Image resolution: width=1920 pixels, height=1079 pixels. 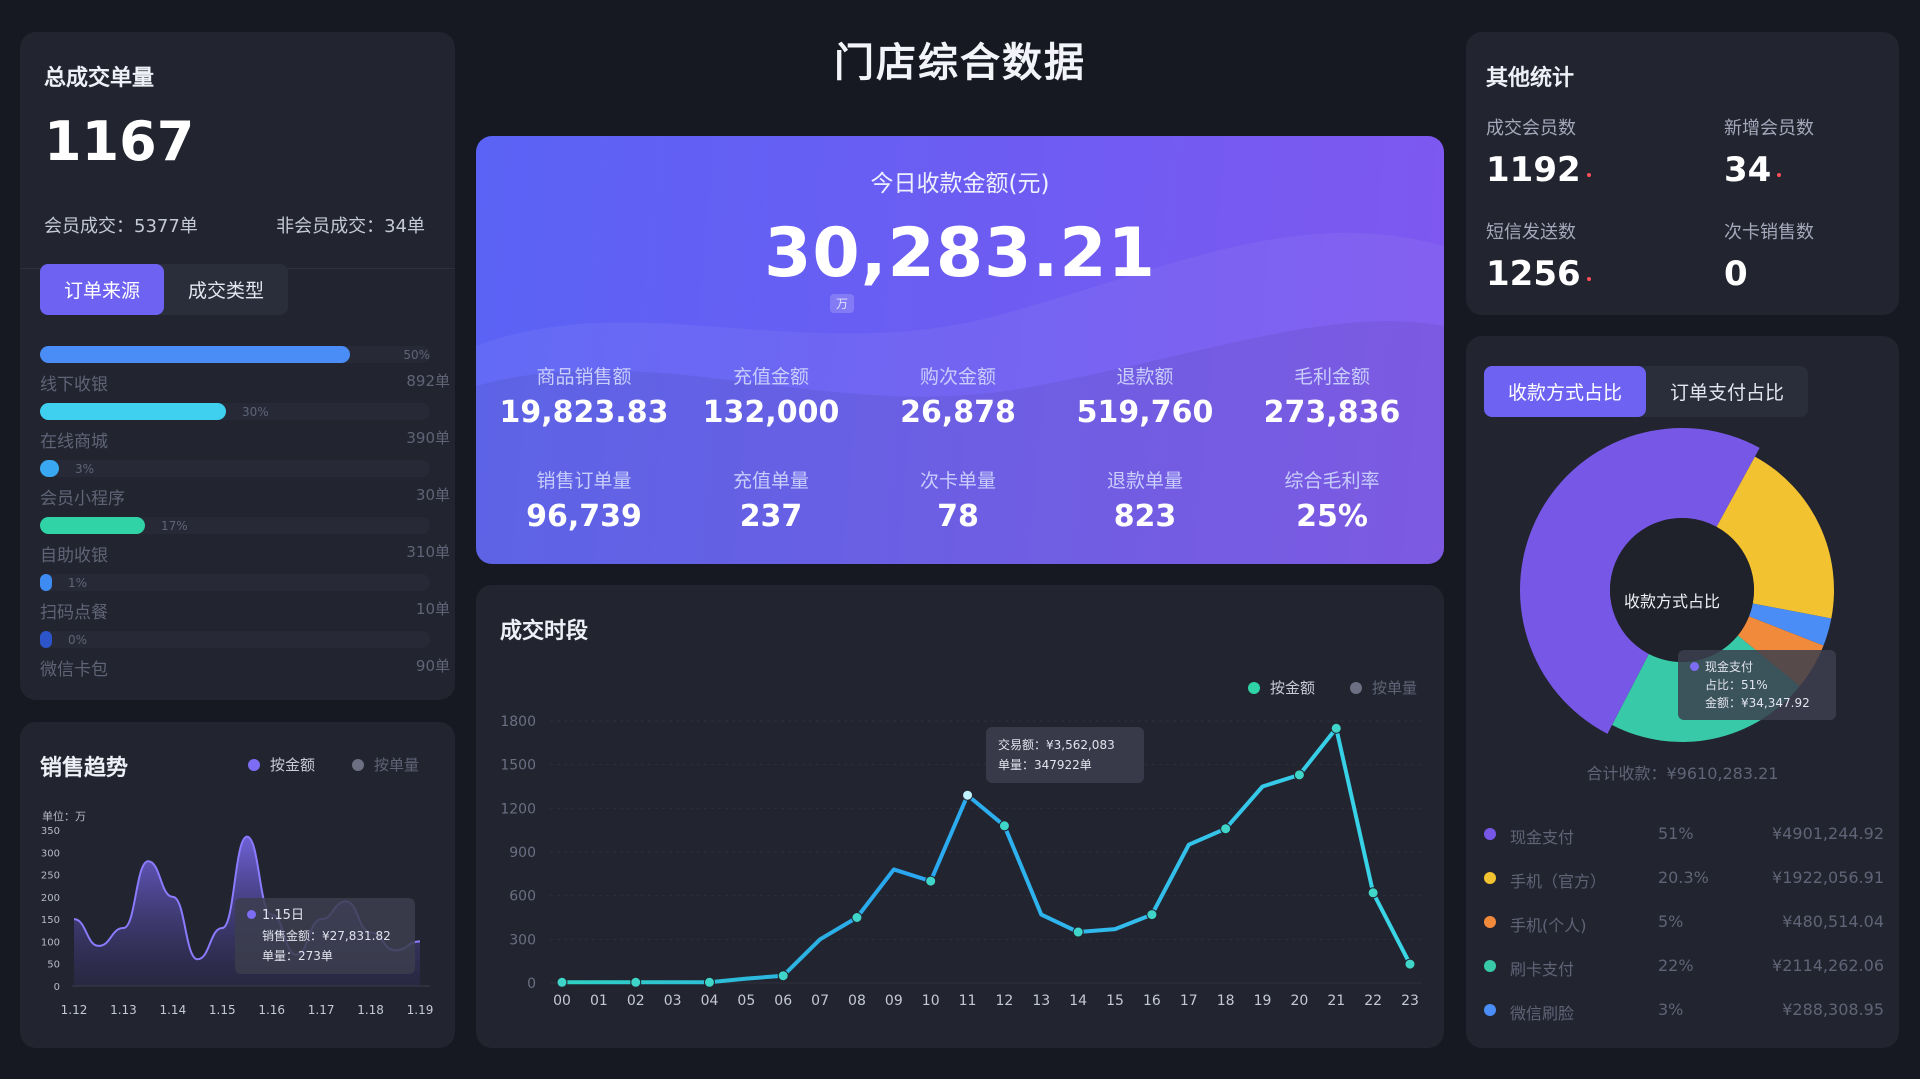 What do you see at coordinates (958, 516) in the screenshot?
I see `kpi-value: 78` at bounding box center [958, 516].